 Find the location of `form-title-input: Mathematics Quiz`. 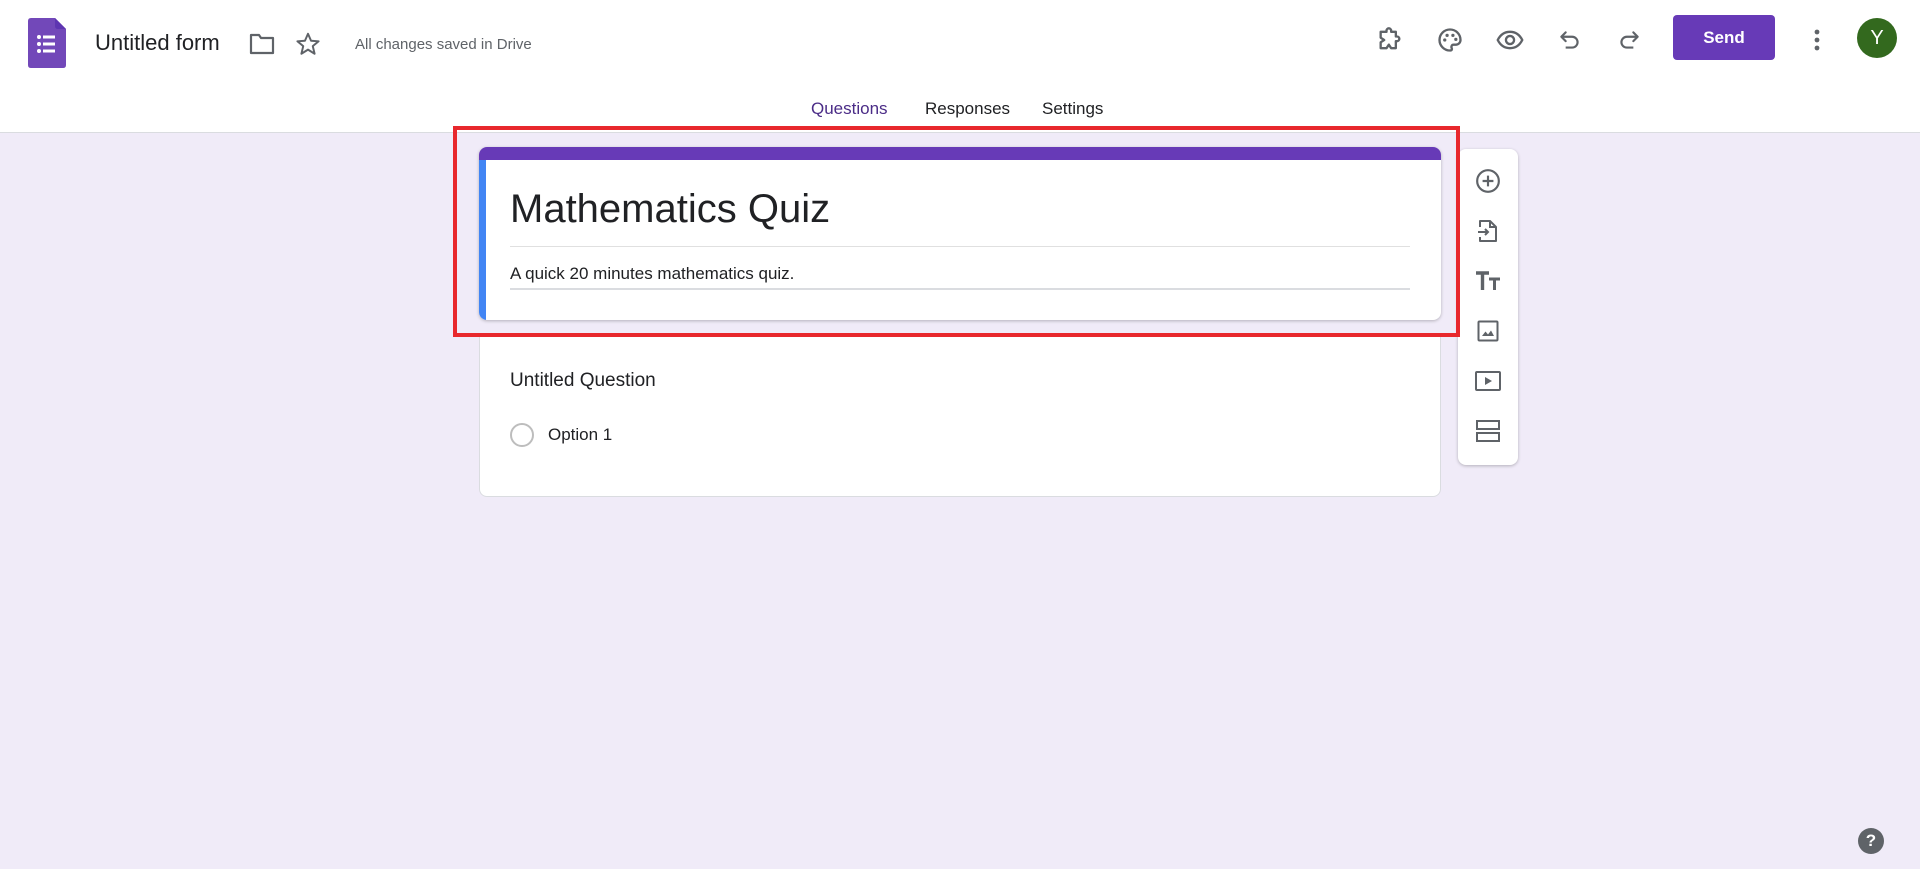

form-title-input: Mathematics Quiz is located at coordinates (670, 209).